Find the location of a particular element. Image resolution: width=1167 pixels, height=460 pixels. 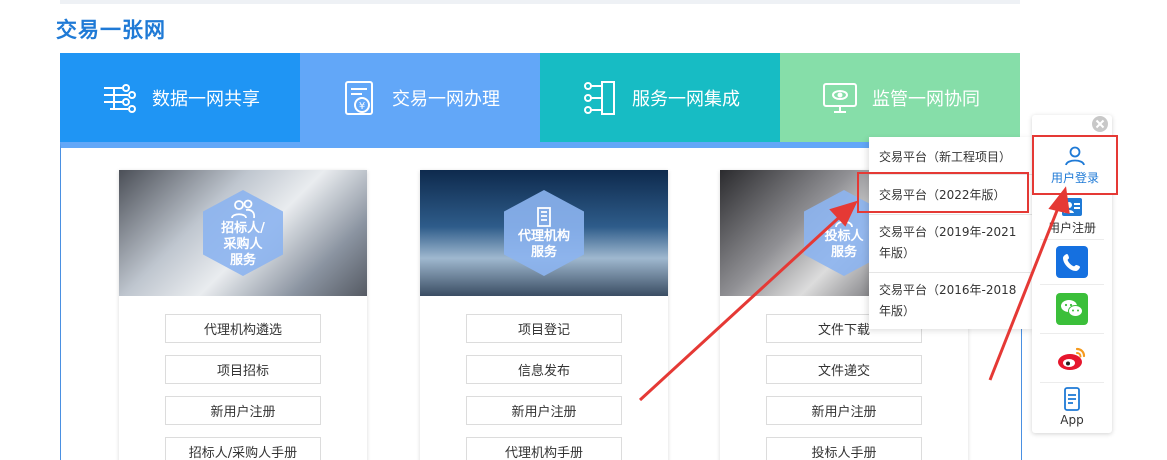

dropdown-item-2019-2021: 交易平台（2019年-2021年版） is located at coordinates (953, 243).